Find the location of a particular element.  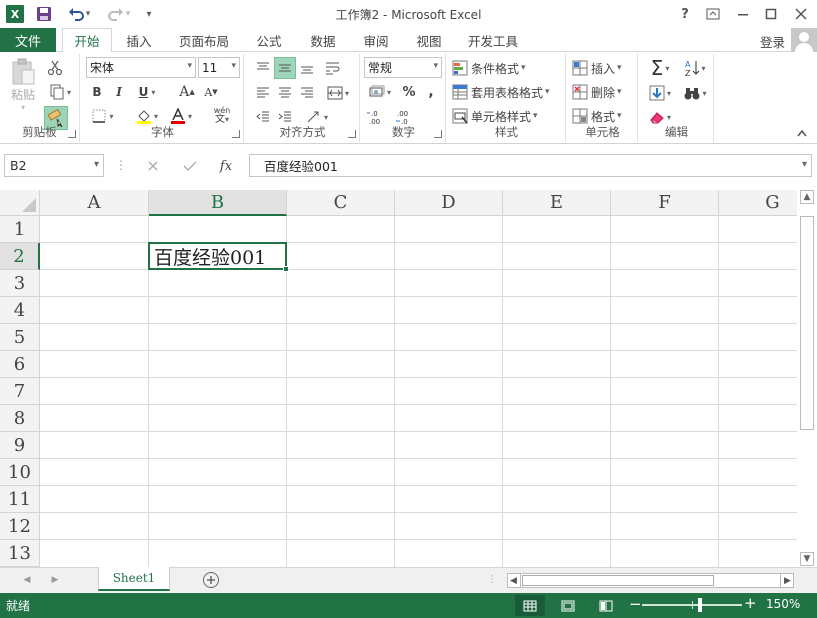

tab-view: 视图 is located at coordinates (429, 40).